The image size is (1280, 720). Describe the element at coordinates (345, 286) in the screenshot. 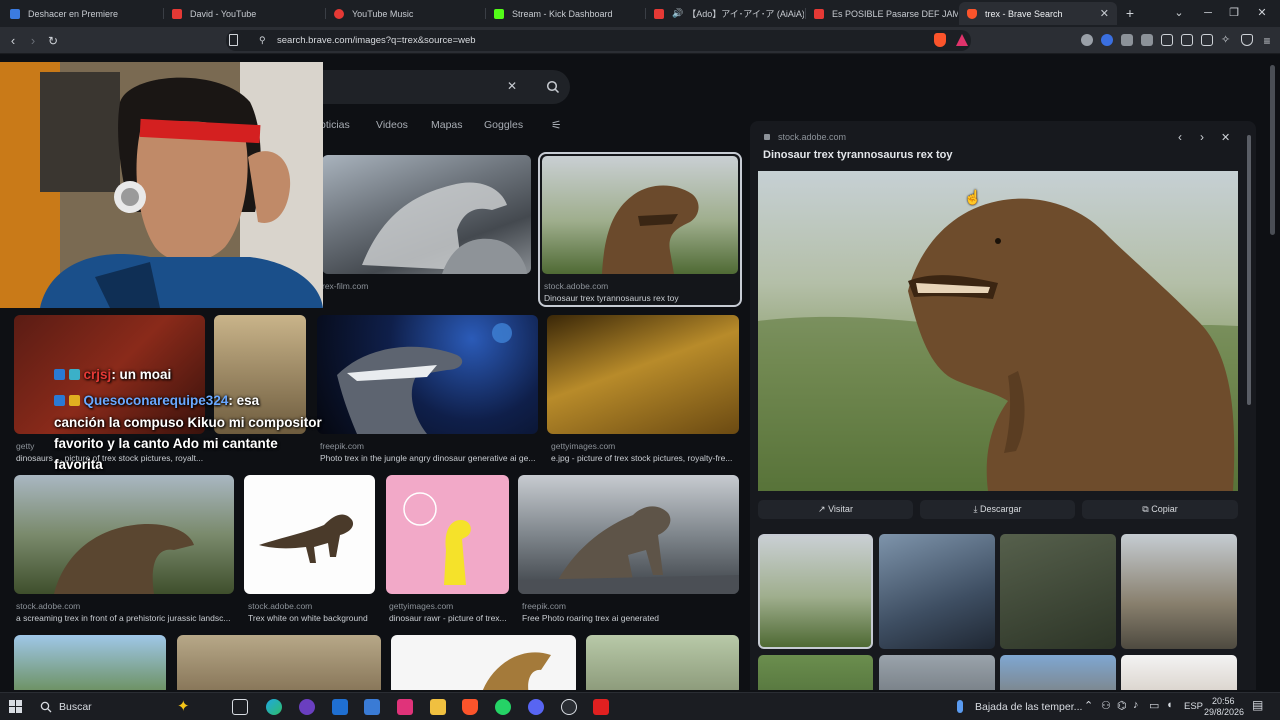

I see `result-source: rex-film.com` at that location.